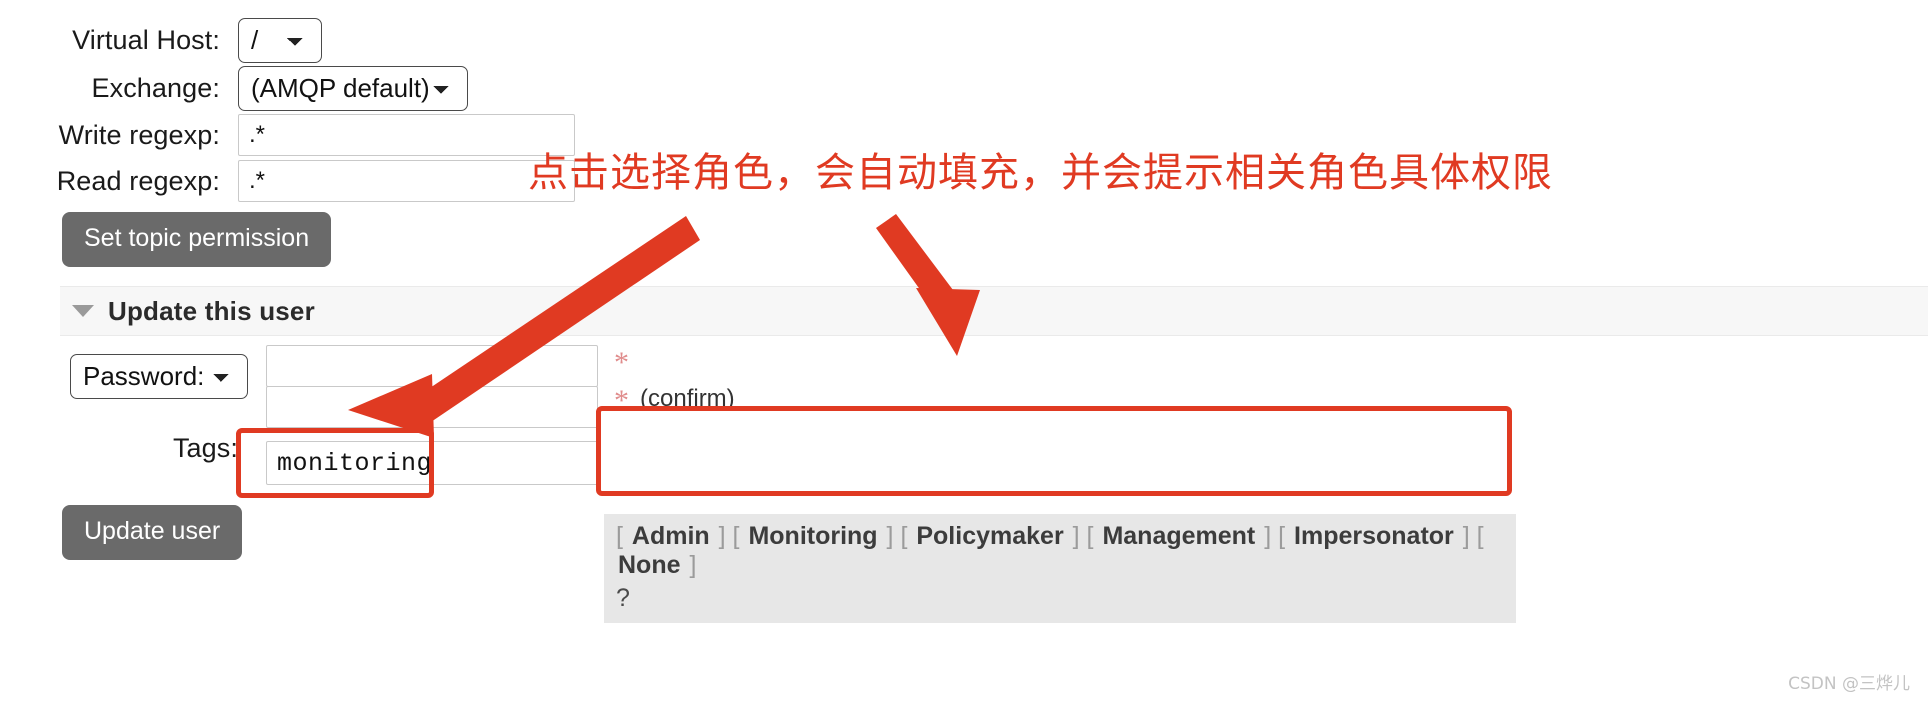 The width and height of the screenshot is (1928, 702). I want to click on tag-suggestion-item-impersonator: [ Impersonator ], so click(1377, 536).